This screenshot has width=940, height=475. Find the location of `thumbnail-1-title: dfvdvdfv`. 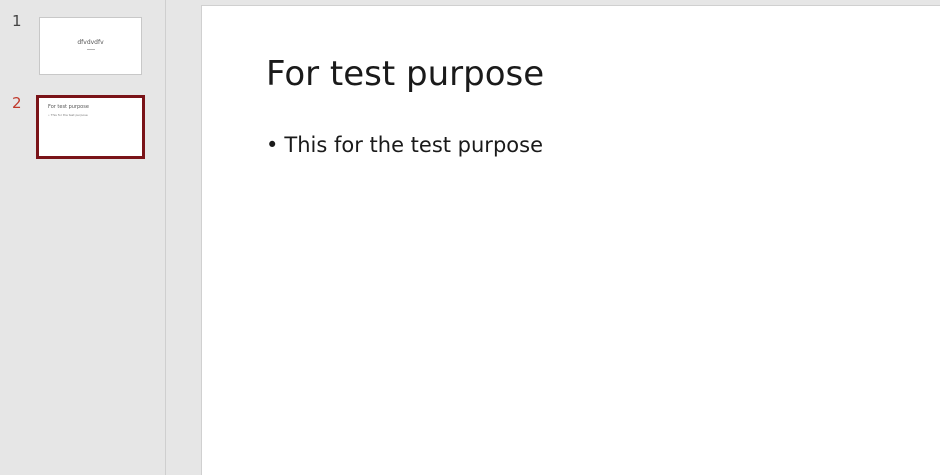

thumbnail-1-title: dfvdvdfv is located at coordinates (90, 42).